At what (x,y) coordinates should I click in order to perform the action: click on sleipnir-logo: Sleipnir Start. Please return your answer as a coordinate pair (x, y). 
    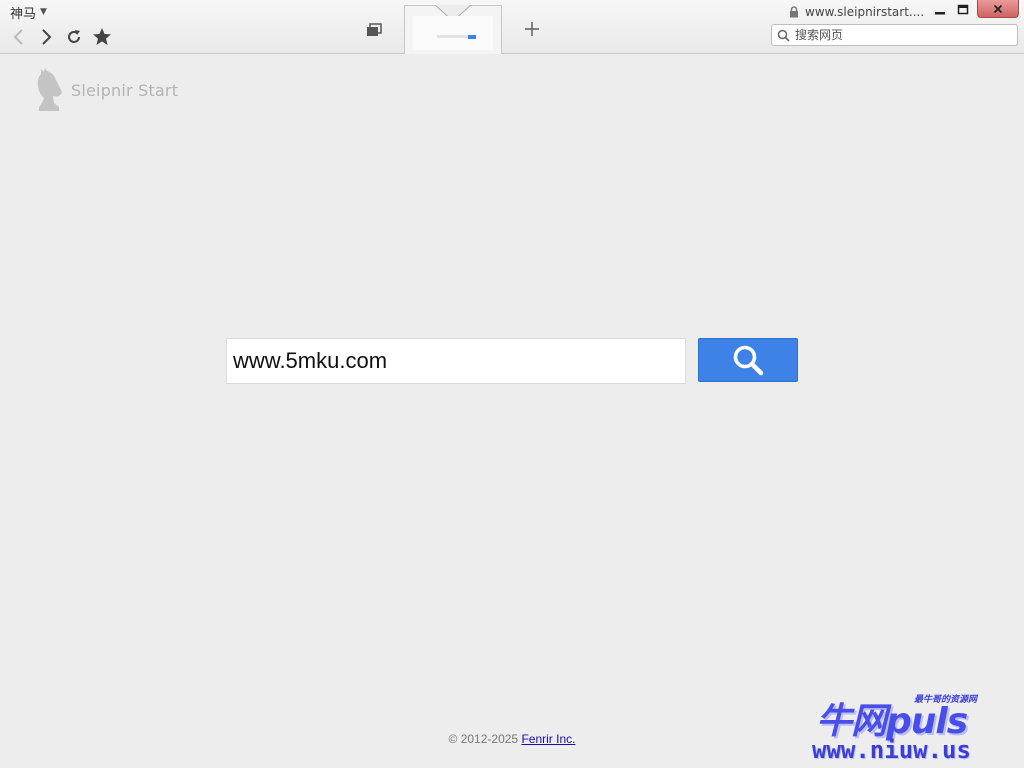
    Looking at the image, I should click on (105, 90).